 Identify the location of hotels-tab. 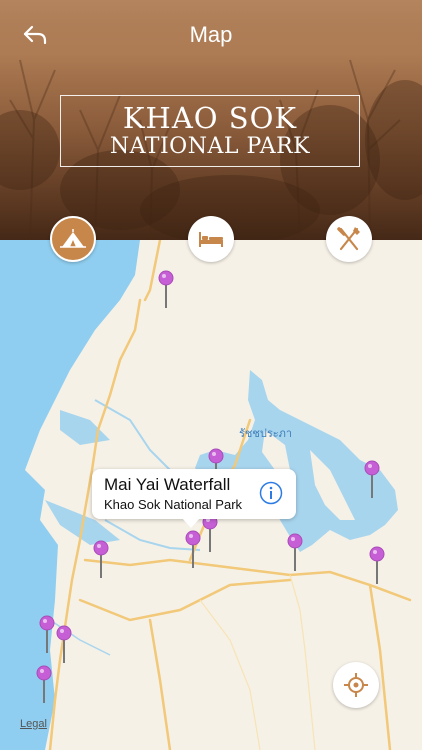
(211, 239).